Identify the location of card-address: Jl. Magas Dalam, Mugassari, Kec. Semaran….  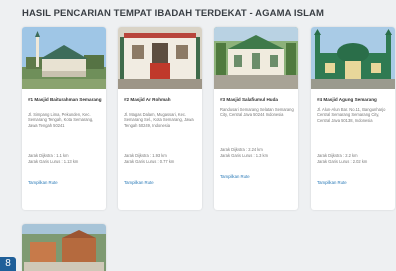
(159, 120).